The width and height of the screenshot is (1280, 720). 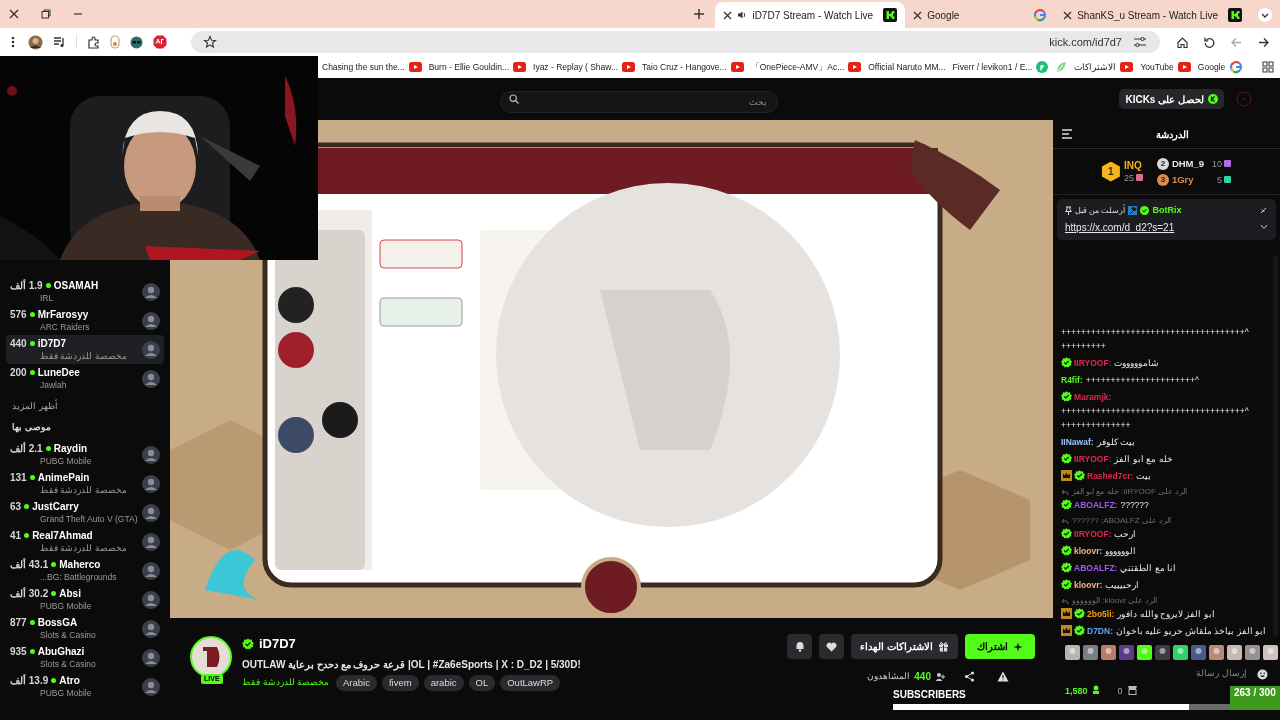 What do you see at coordinates (59, 42) in the screenshot?
I see `media-controls-icon` at bounding box center [59, 42].